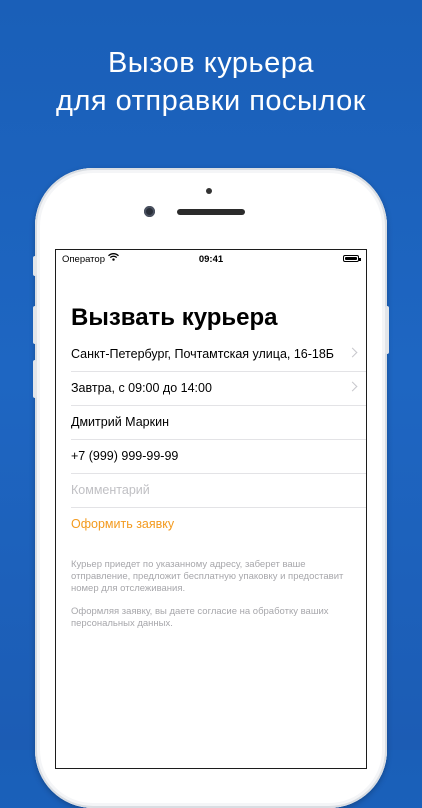  Describe the element at coordinates (35, 379) in the screenshot. I see `phone-volume-down` at that location.